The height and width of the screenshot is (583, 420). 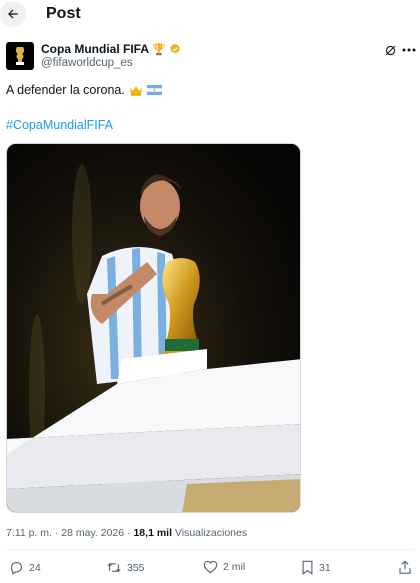 I want to click on tweet-text: A defender la corona., so click(x=84, y=90).